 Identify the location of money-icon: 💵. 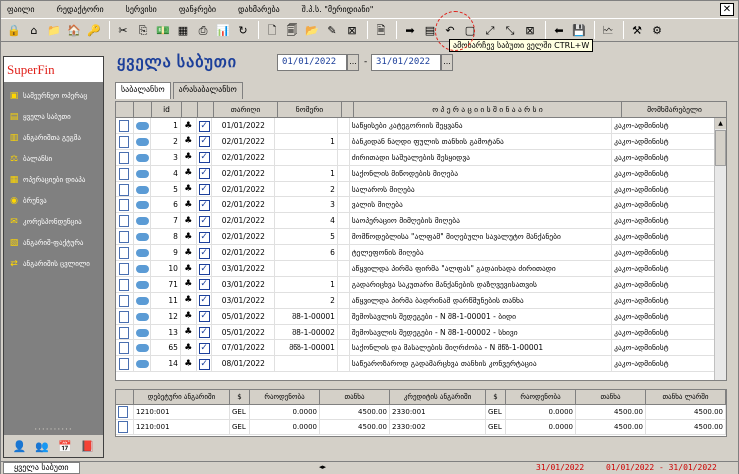
(163, 30).